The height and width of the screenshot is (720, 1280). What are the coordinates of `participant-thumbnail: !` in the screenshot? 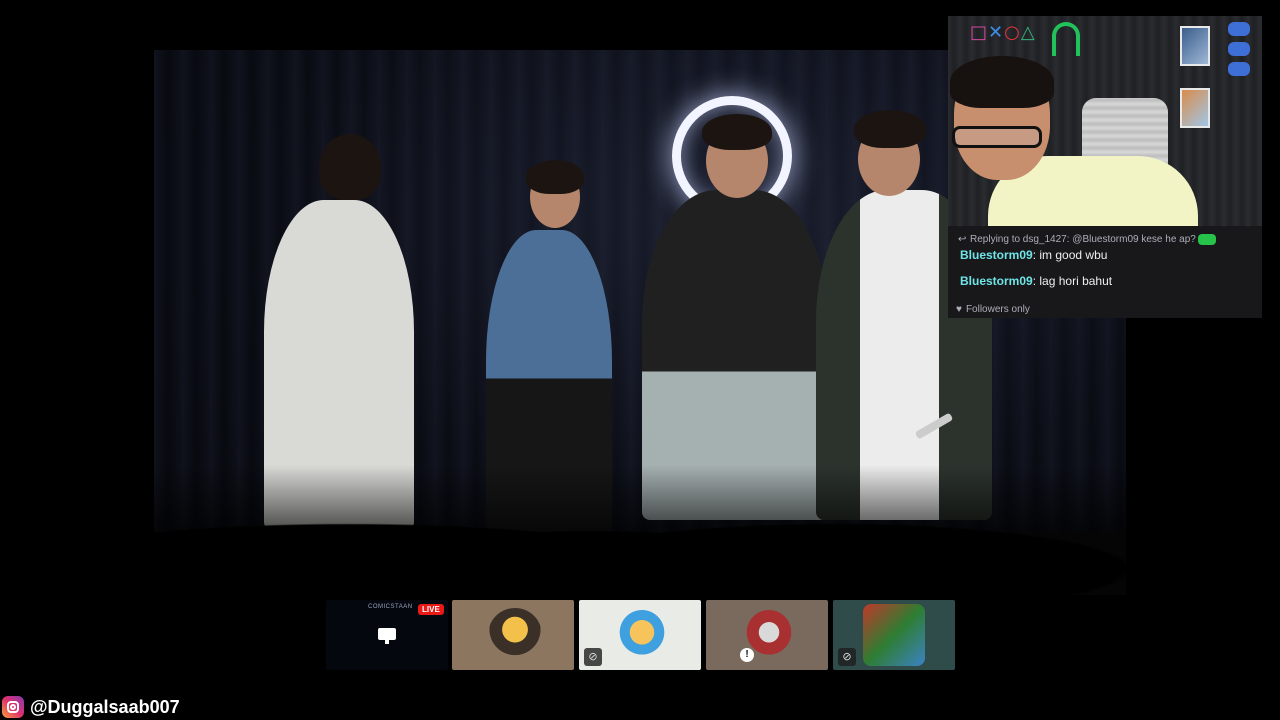 It's located at (767, 635).